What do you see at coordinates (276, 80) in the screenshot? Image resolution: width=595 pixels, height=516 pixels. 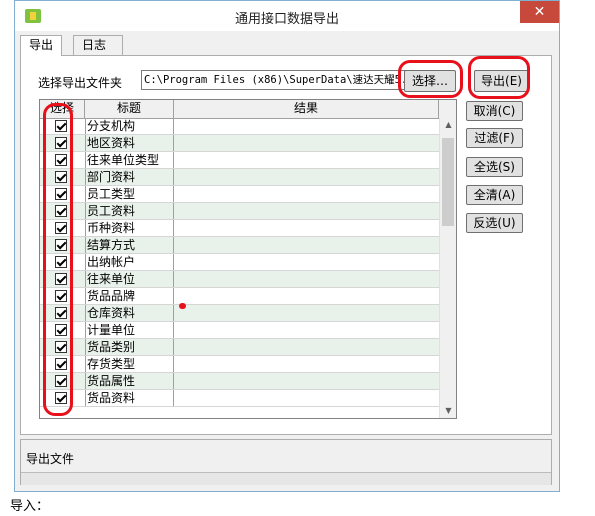 I see `folder-path-input: C:\Program Files (x86)\SuperData\速达天耀5.0` at bounding box center [276, 80].